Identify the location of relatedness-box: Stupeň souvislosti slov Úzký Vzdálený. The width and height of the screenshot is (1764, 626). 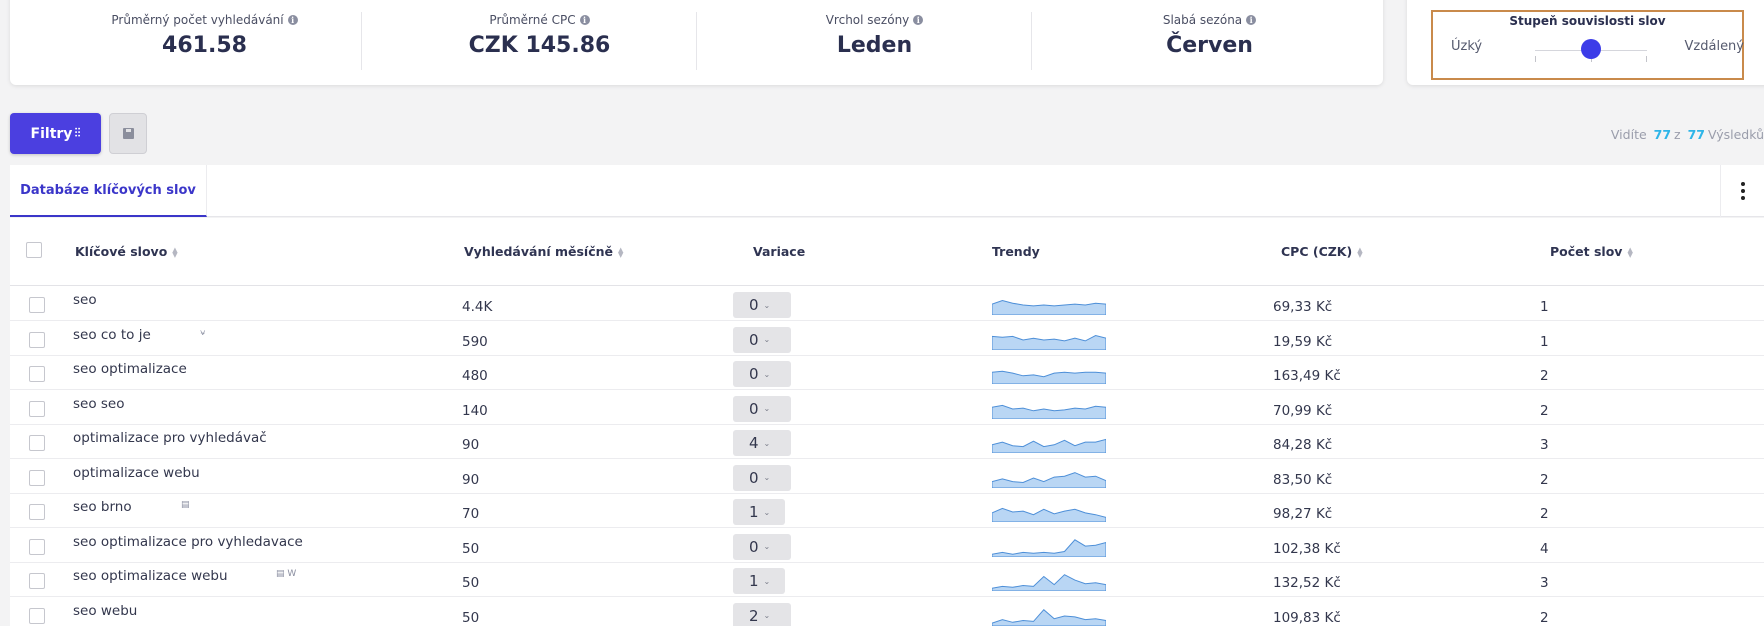
(1587, 45).